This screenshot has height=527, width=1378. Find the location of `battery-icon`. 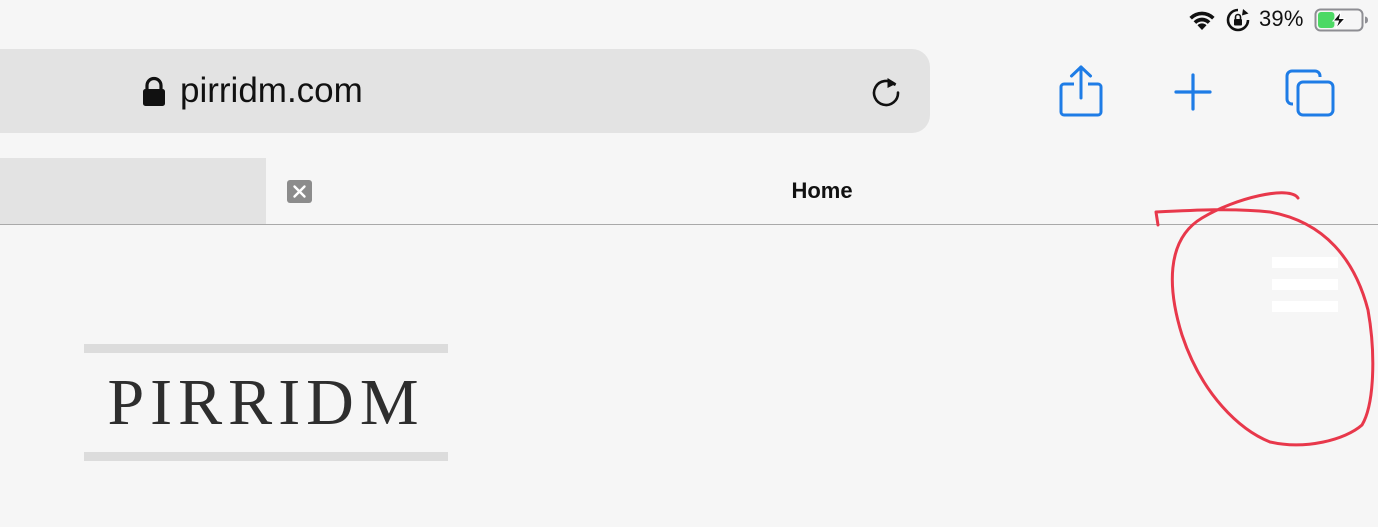

battery-icon is located at coordinates (1341, 20).